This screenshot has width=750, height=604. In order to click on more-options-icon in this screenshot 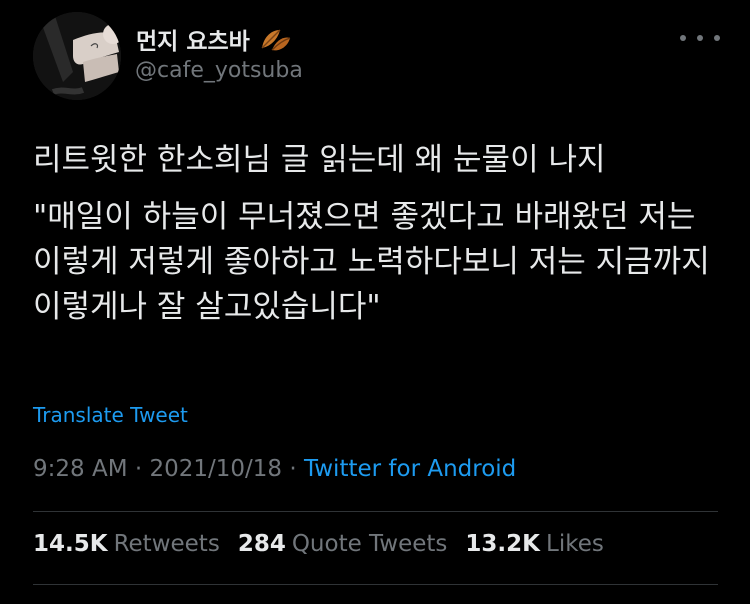, I will do `click(700, 38)`.